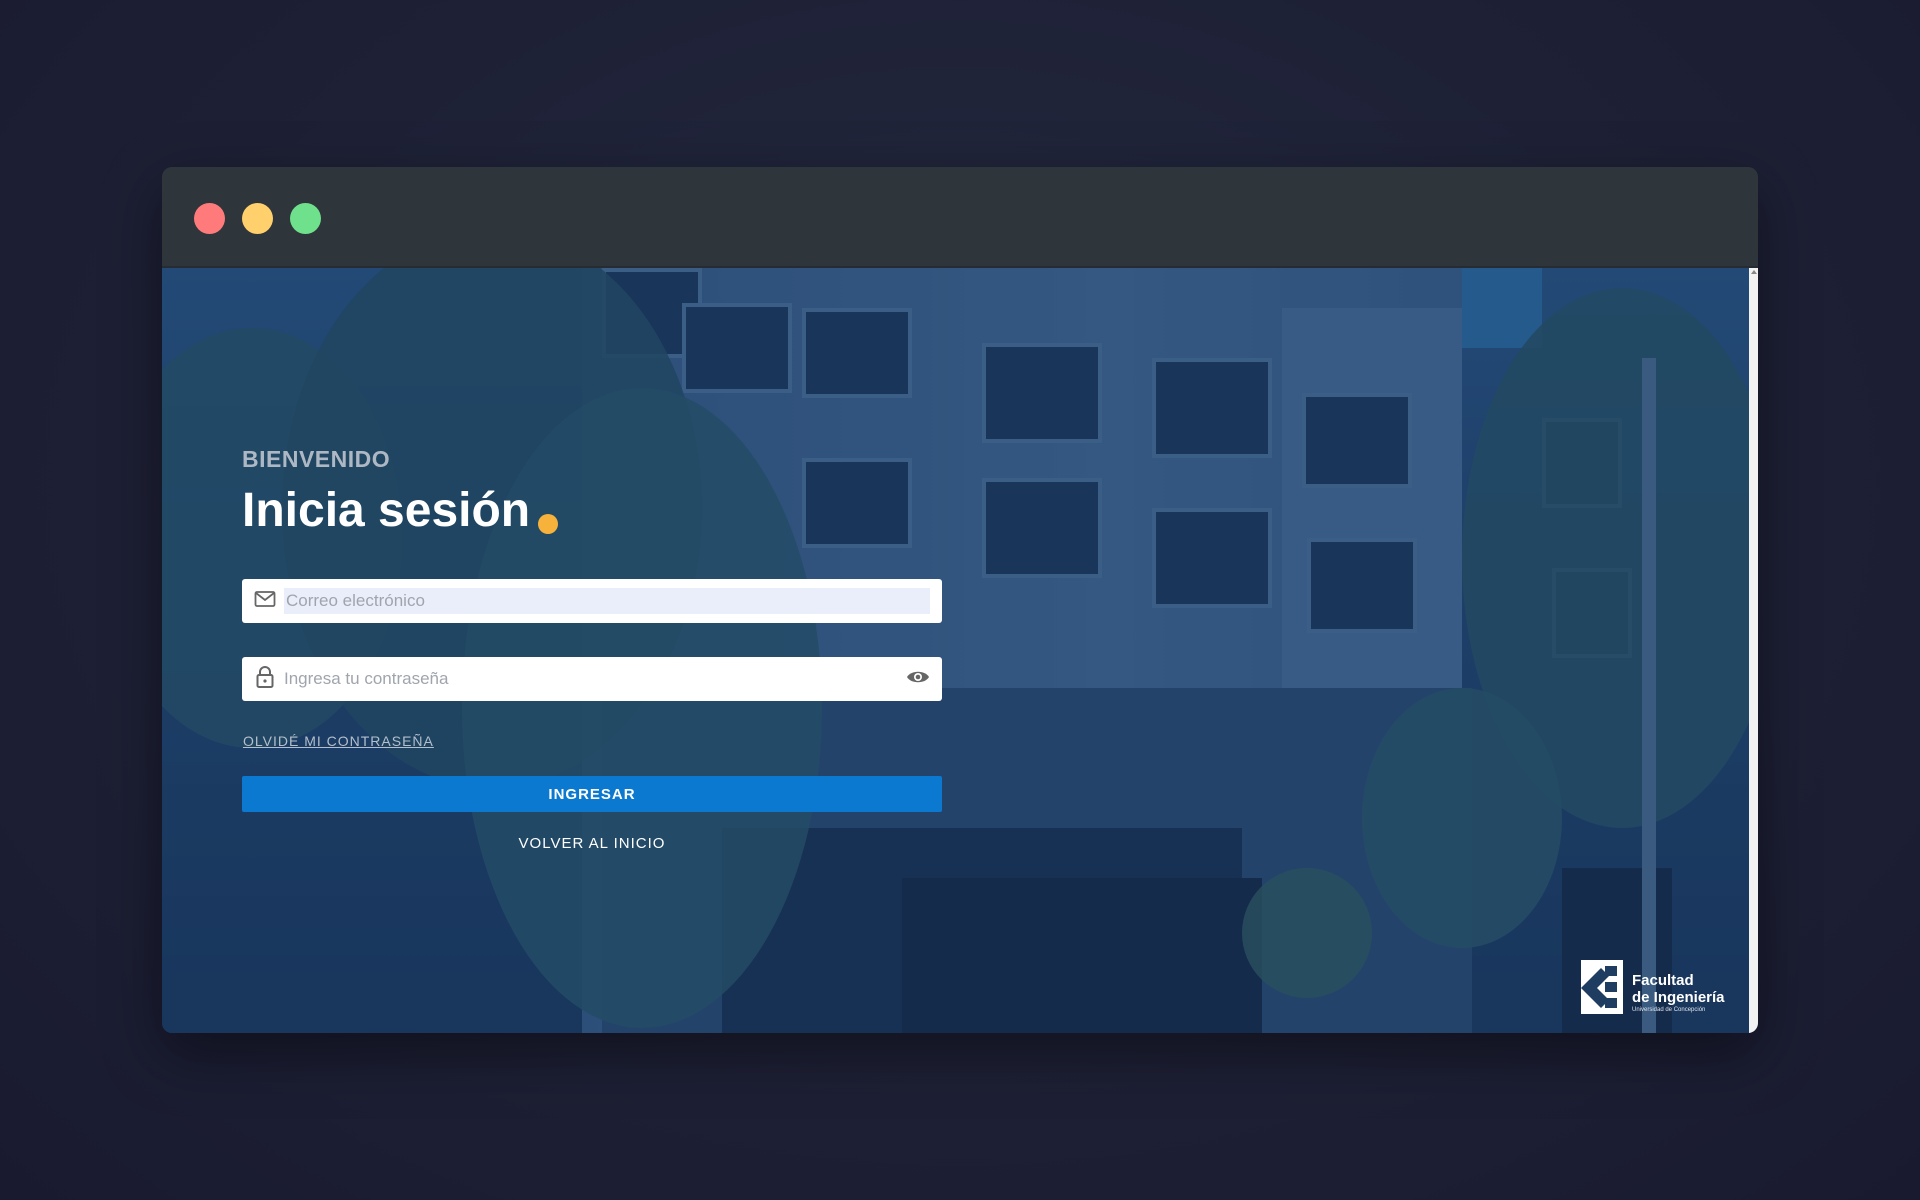 Image resolution: width=1920 pixels, height=1200 pixels. Describe the element at coordinates (1754, 272) in the screenshot. I see `scroll-up-arrow-icon` at that location.